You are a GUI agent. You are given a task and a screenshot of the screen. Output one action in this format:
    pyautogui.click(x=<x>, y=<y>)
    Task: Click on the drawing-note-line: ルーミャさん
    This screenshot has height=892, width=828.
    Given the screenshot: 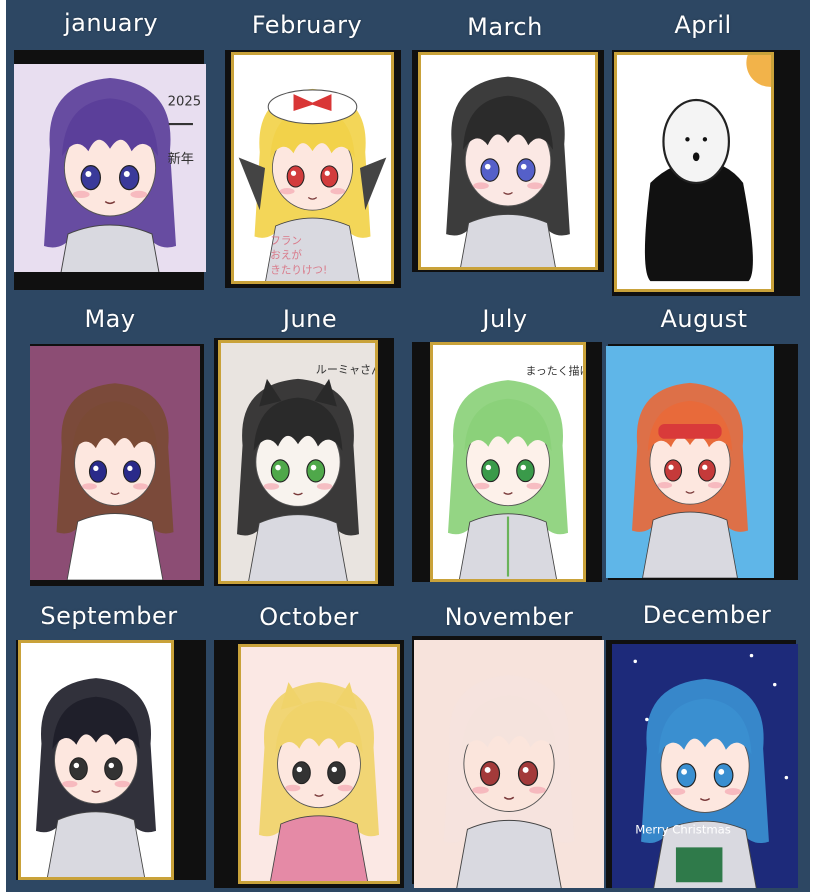 What is the action you would take?
    pyautogui.click(x=347, y=369)
    